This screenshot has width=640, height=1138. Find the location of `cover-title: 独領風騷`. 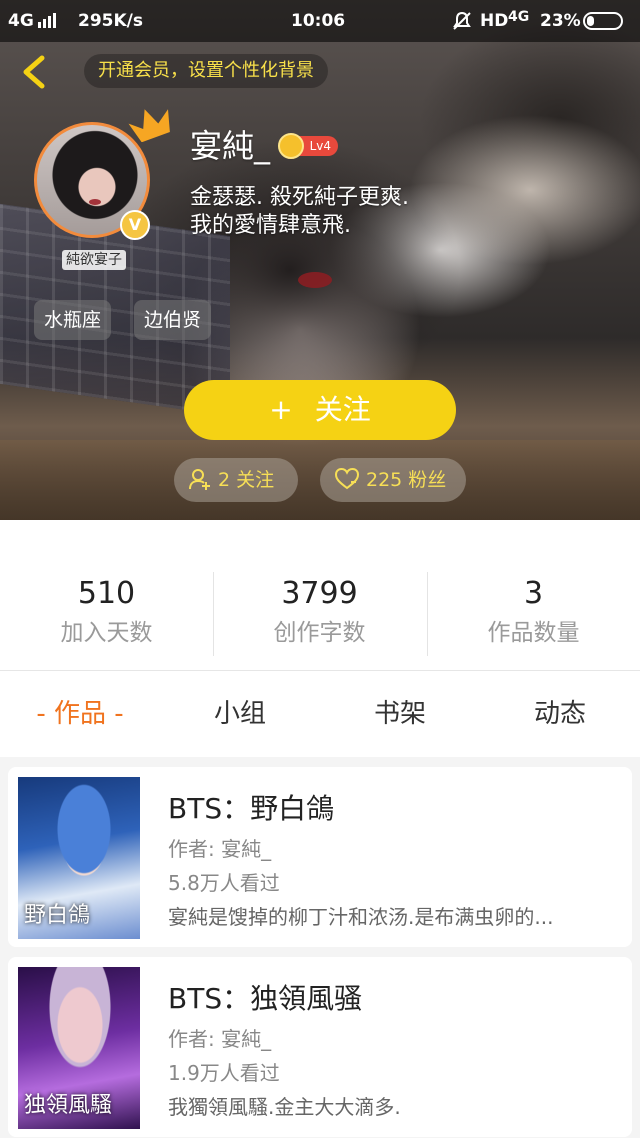

cover-title: 独領風騷 is located at coordinates (68, 1105).